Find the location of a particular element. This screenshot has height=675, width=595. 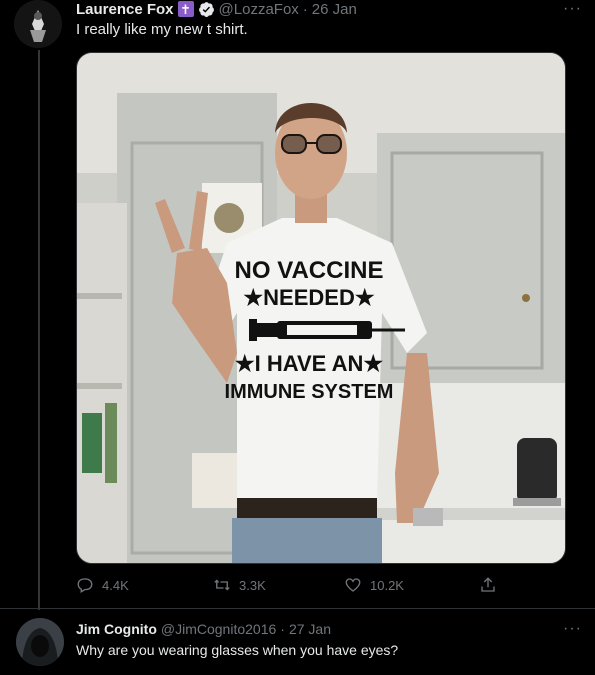

reply-date: 27 Jan is located at coordinates (310, 629).